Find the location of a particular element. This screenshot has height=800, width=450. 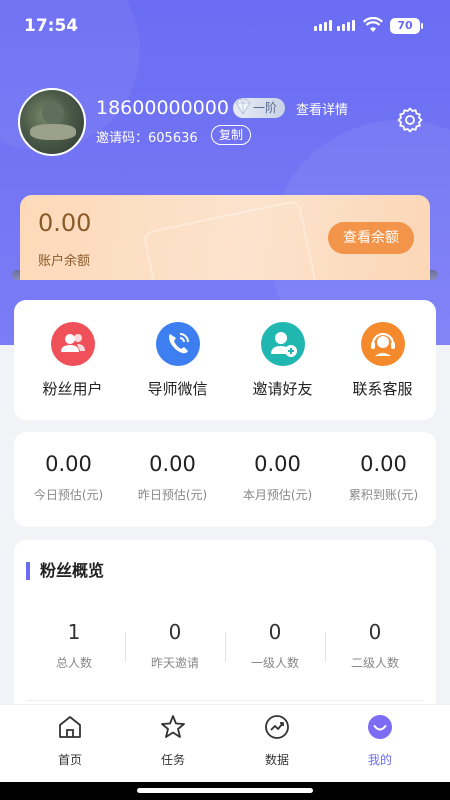

tab-data: 数据 is located at coordinates (277, 740).